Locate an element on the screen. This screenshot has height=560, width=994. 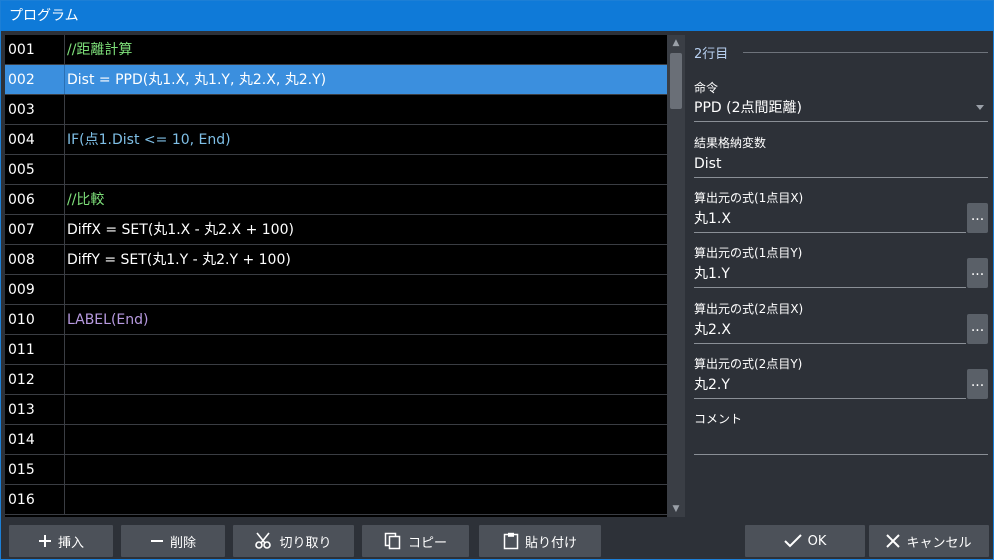
code-text: DiffY = SET(丸1.Y - 丸2.Y + 100) is located at coordinates (367, 259).